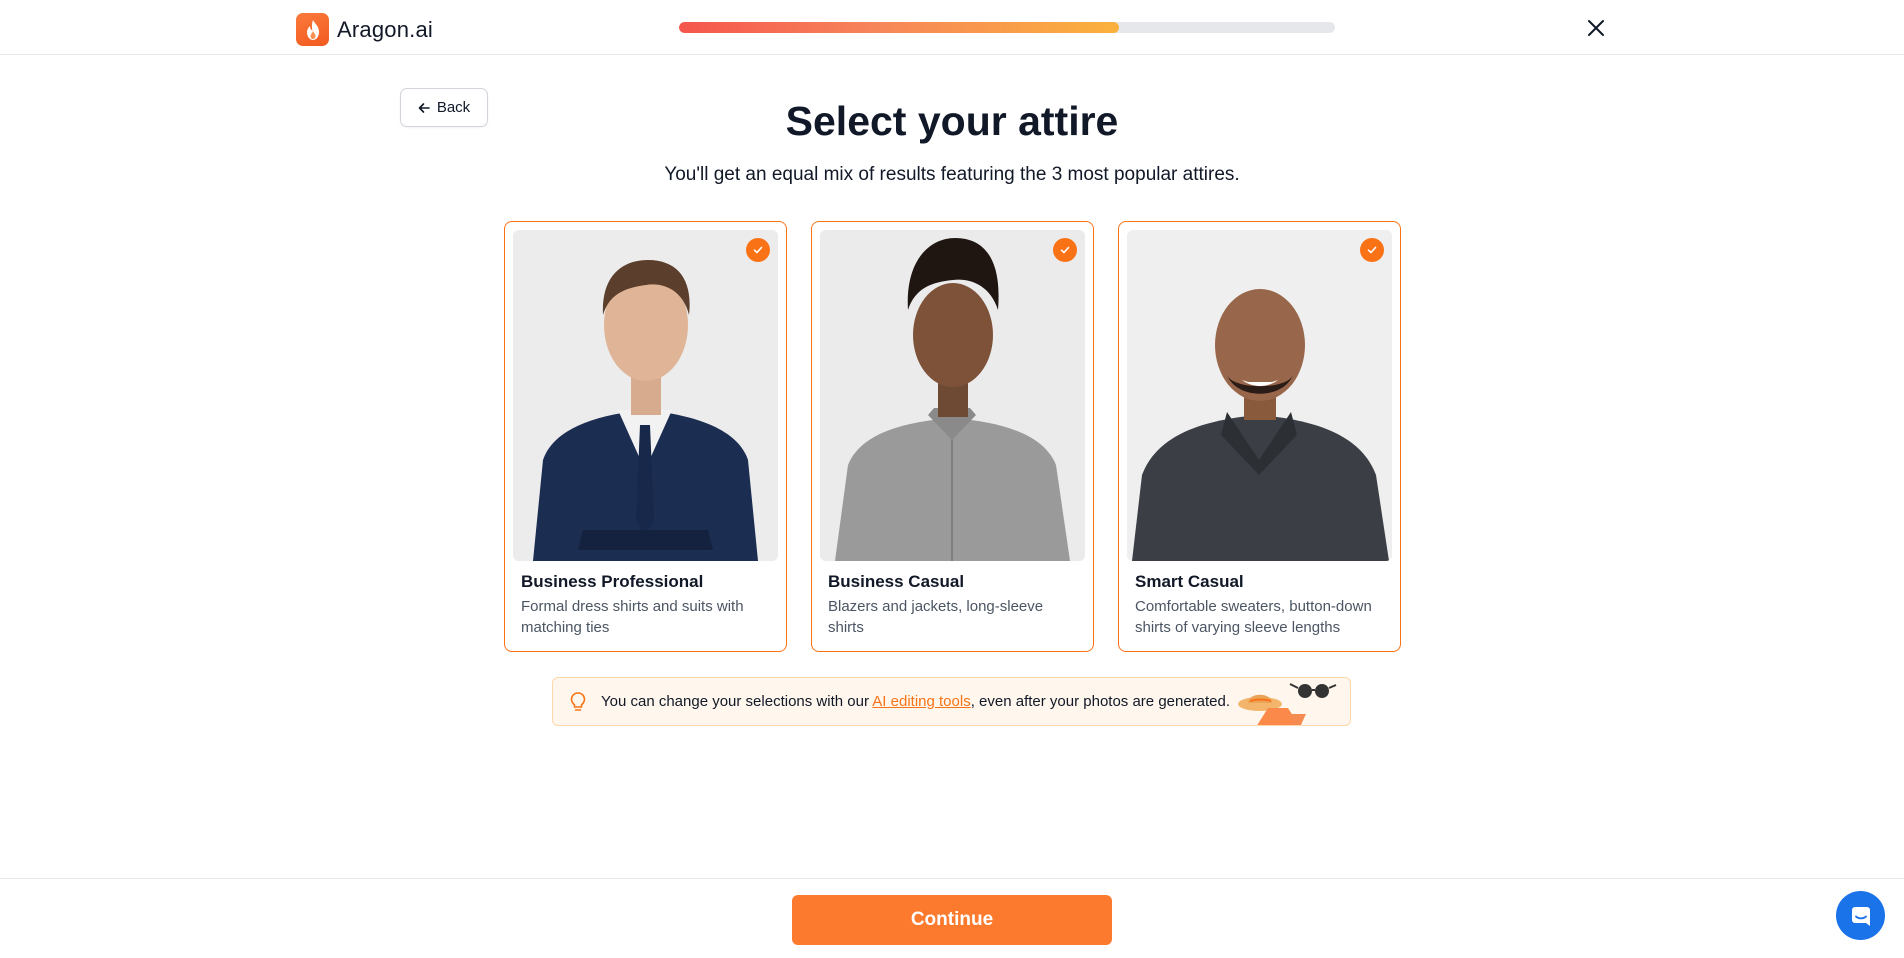 The image size is (1904, 958). What do you see at coordinates (1189, 581) in the screenshot?
I see `attire-title: Smart Casual` at bounding box center [1189, 581].